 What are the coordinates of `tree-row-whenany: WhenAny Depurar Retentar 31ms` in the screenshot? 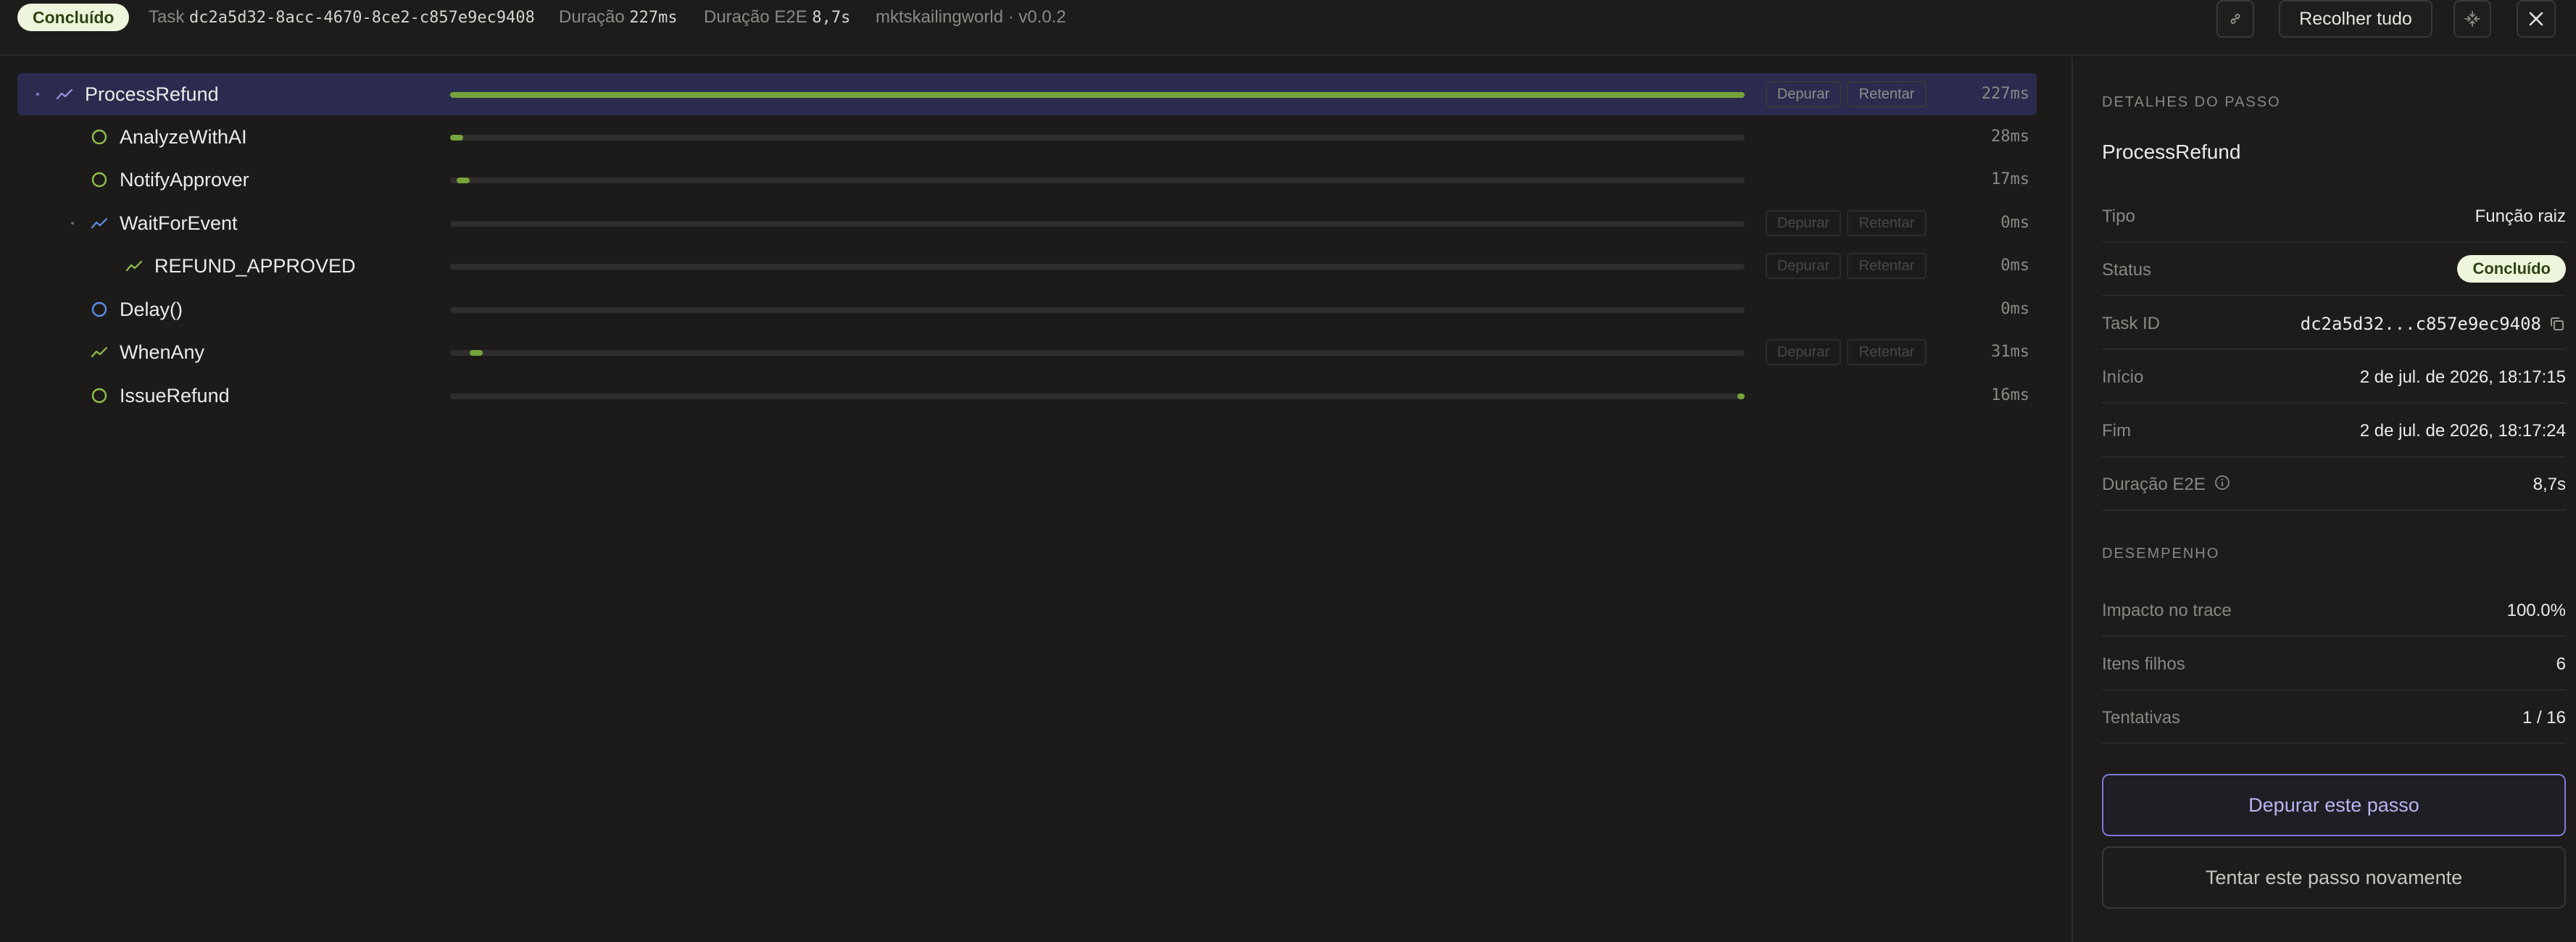 It's located at (1027, 352).